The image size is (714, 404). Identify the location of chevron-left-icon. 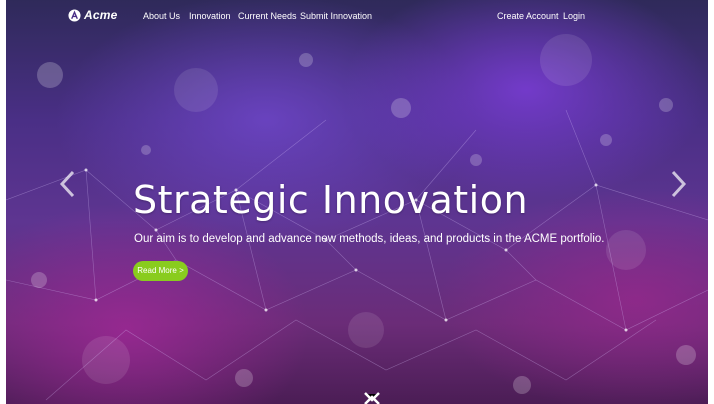
(68, 184).